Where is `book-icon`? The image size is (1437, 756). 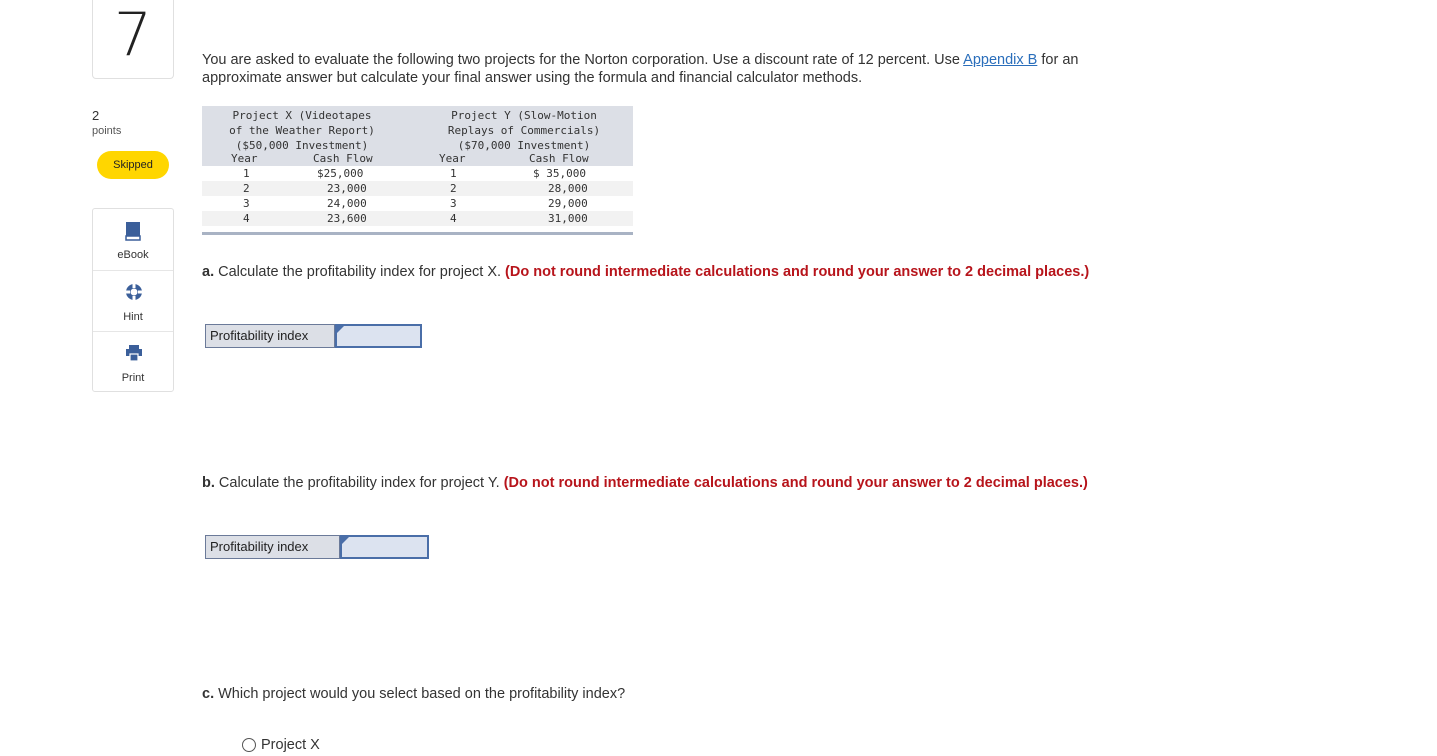
book-icon is located at coordinates (133, 231).